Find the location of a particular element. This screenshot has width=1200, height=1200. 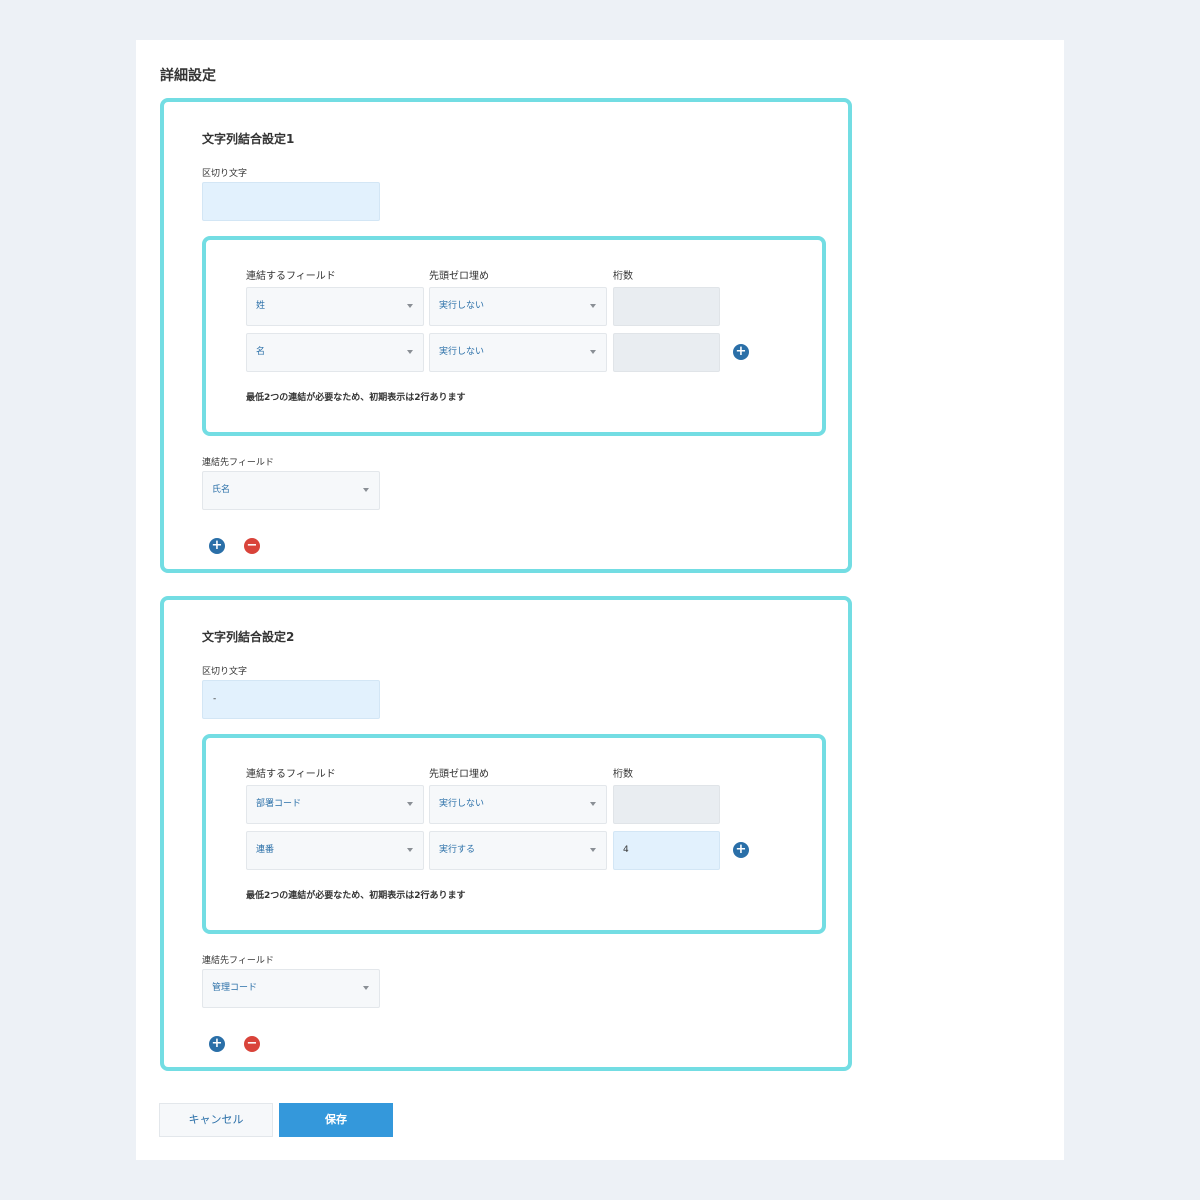

field-select-value: 連番 is located at coordinates (265, 850).